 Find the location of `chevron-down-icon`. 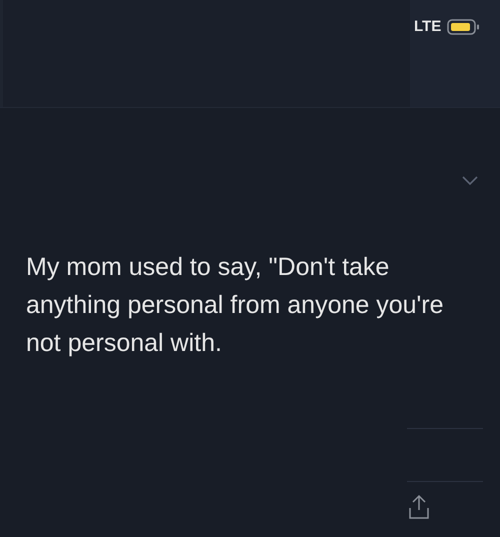

chevron-down-icon is located at coordinates (470, 181).